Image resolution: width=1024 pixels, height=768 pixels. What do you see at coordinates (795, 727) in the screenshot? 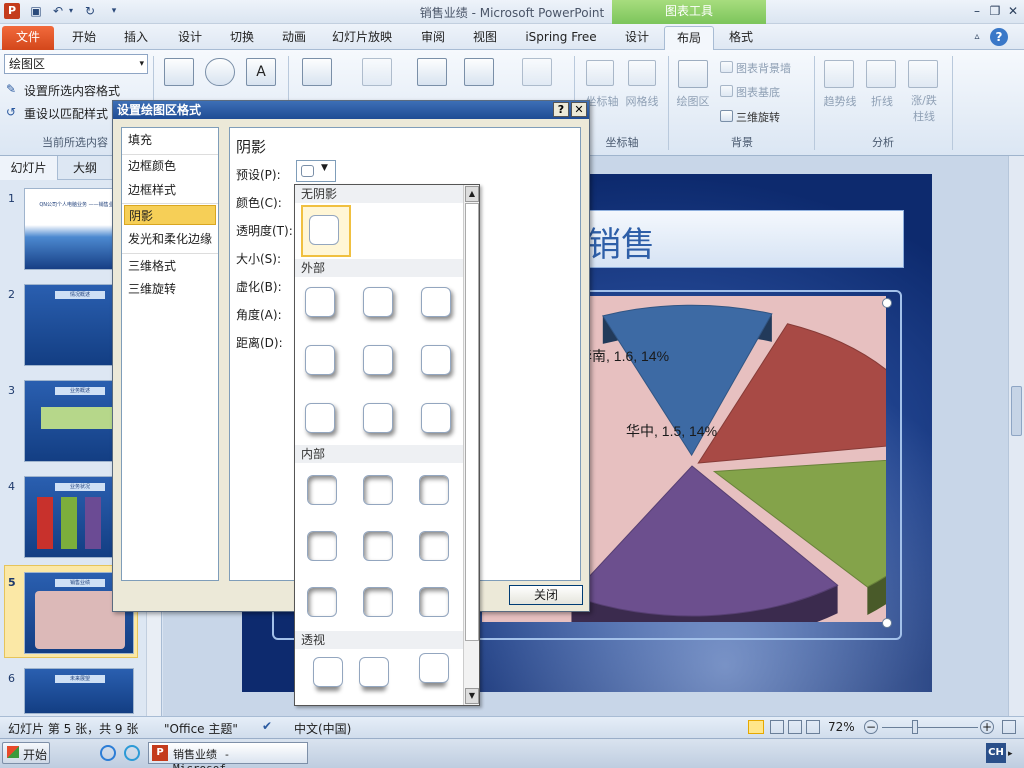
I see `reading-view-icon` at bounding box center [795, 727].